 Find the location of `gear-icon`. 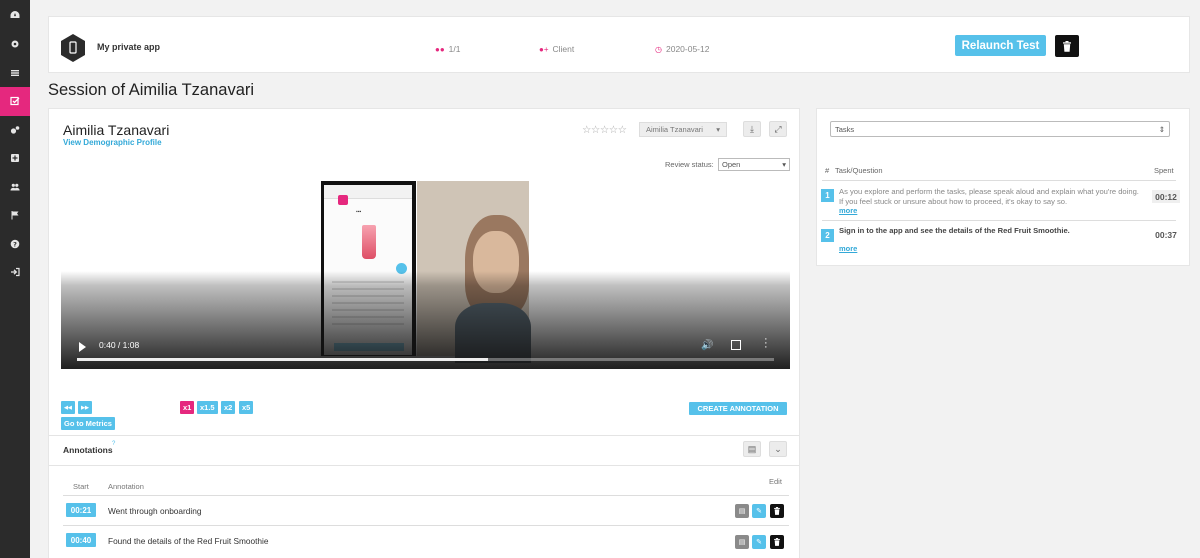

gear-icon is located at coordinates (15, 44).